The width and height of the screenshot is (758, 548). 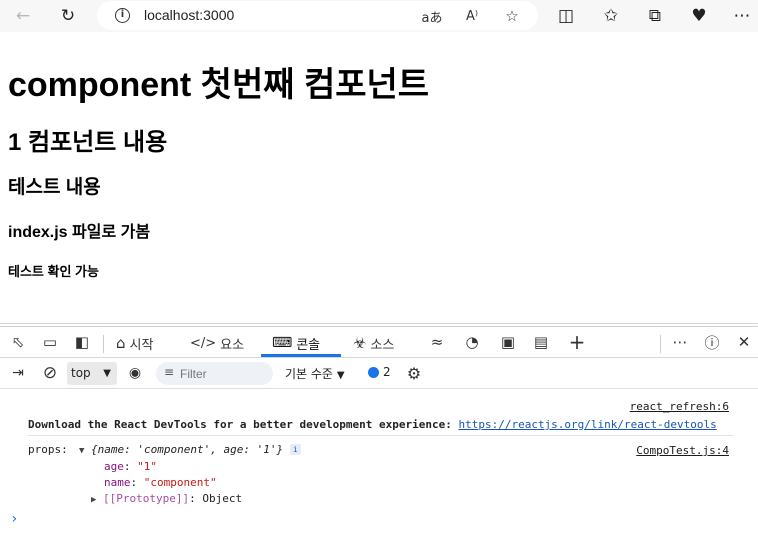 I want to click on console-settings-gear-icon: ⚙, so click(x=414, y=373).